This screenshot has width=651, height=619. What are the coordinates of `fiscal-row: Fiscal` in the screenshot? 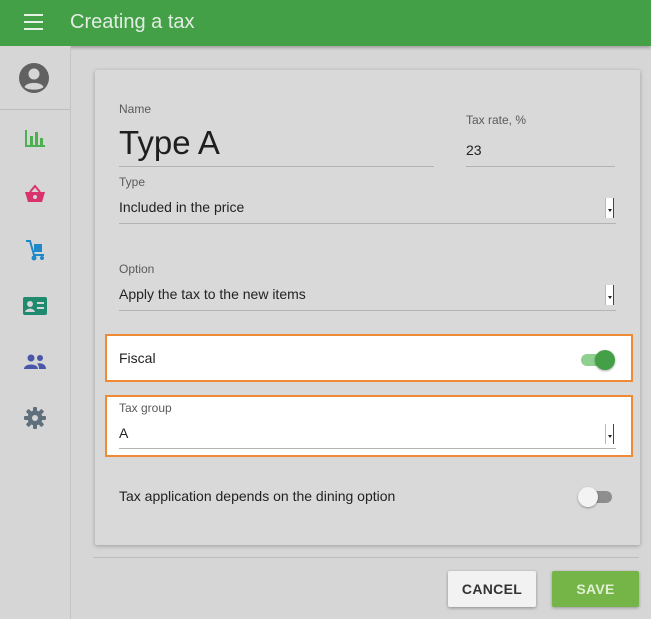 It's located at (369, 358).